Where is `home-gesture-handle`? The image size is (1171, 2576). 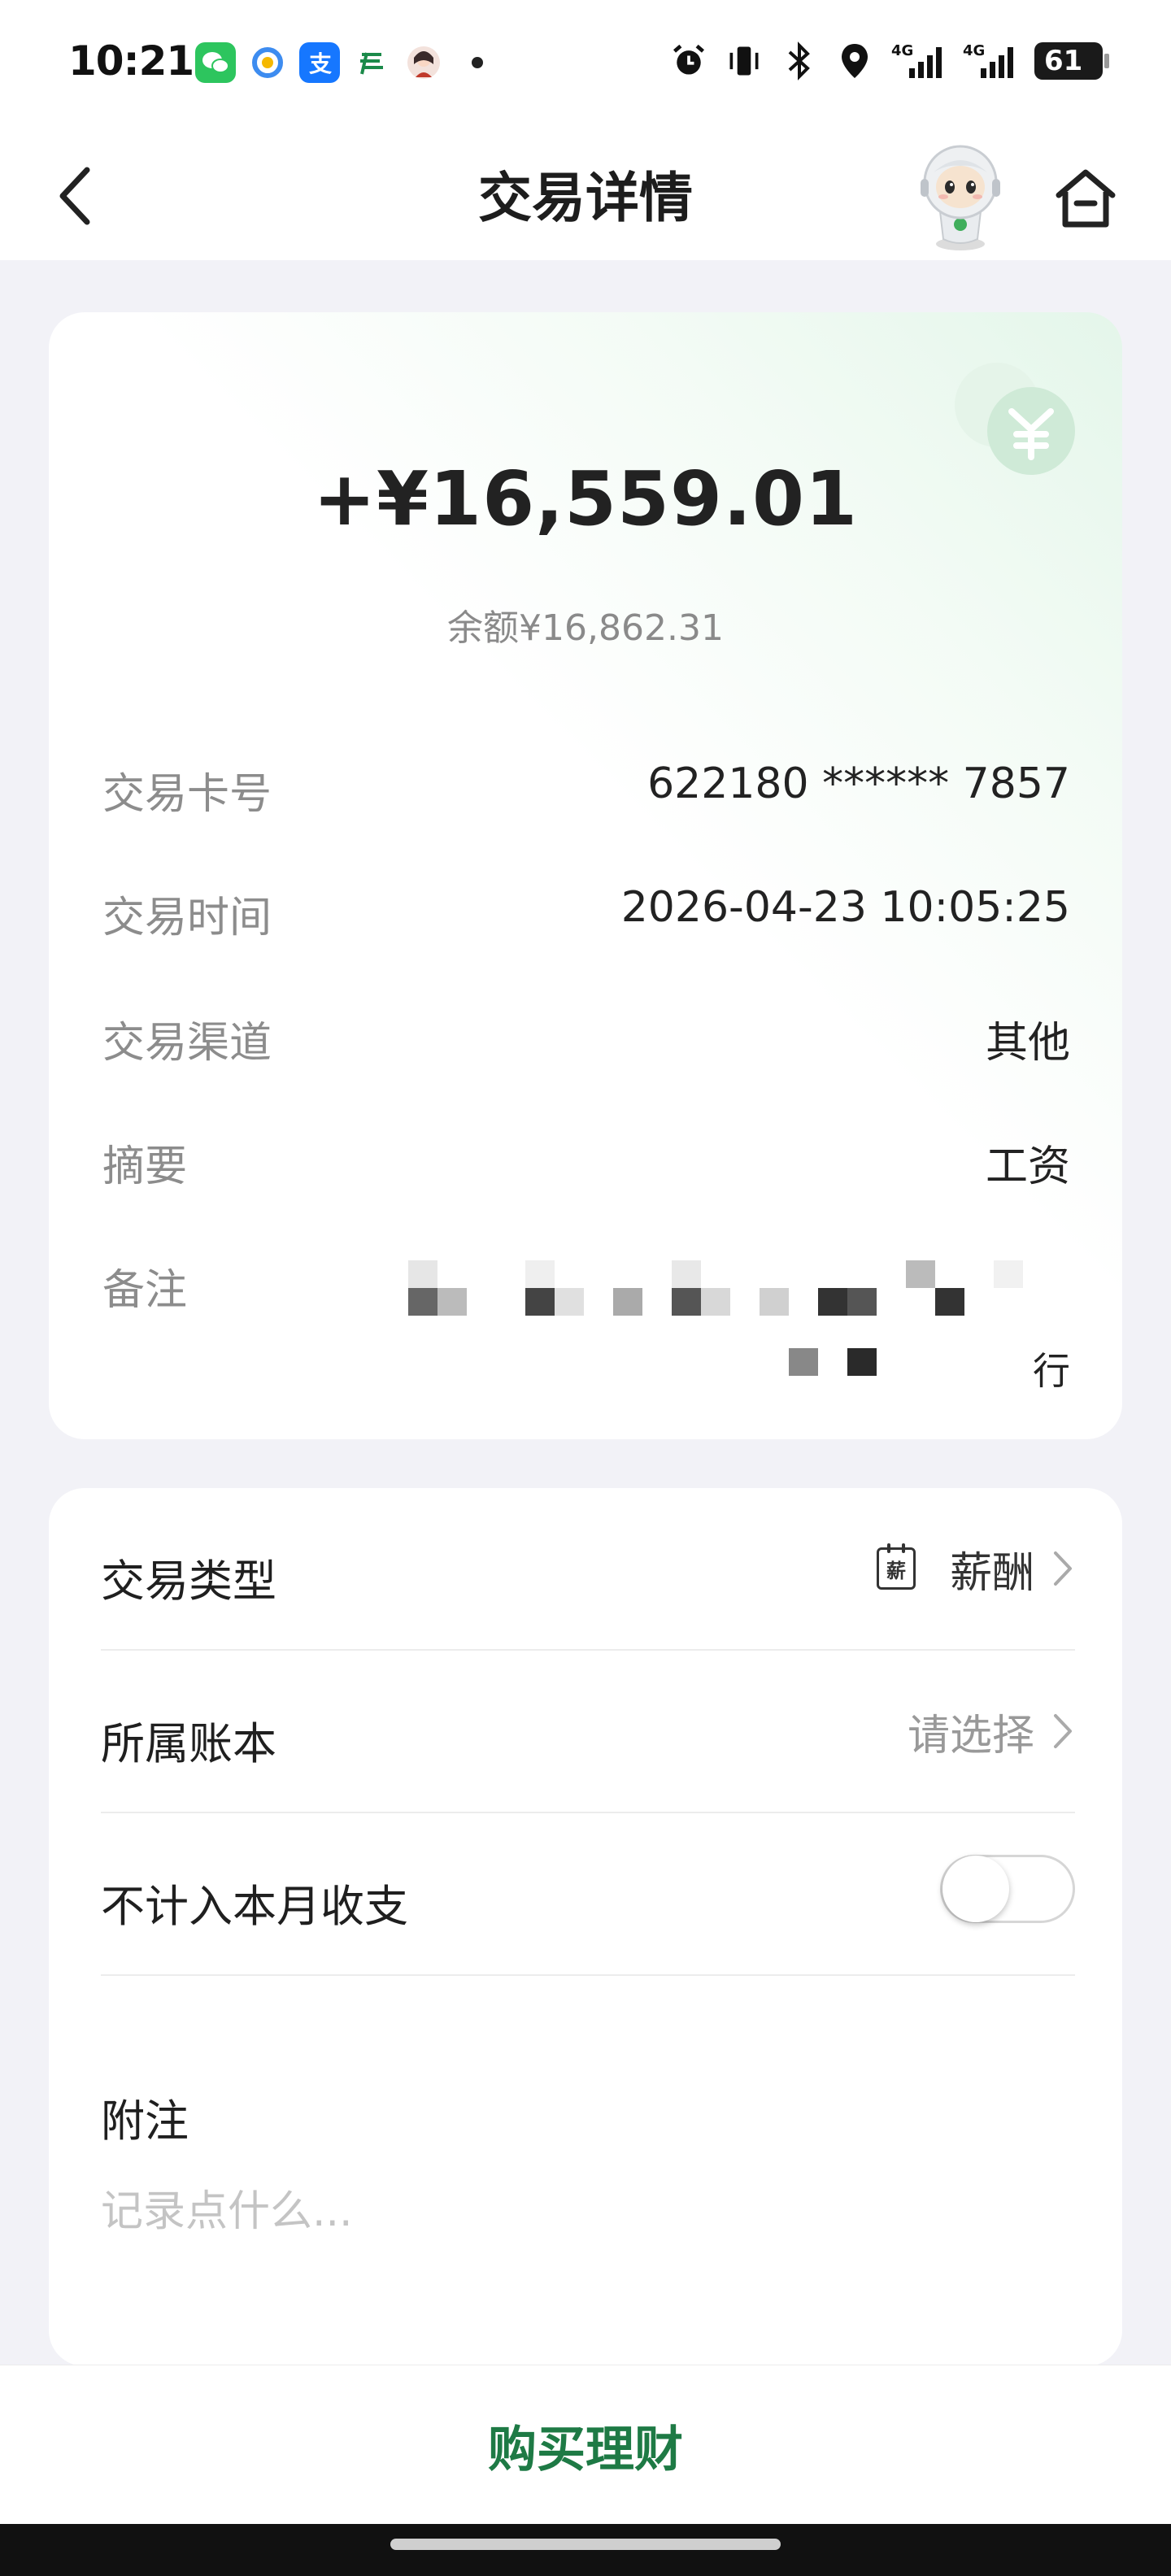 home-gesture-handle is located at coordinates (585, 2544).